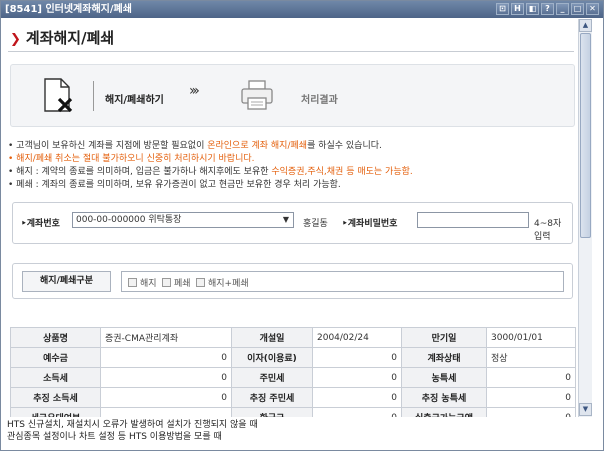 The image size is (604, 451). What do you see at coordinates (592, 9) in the screenshot?
I see `close-button: ✕` at bounding box center [592, 9].